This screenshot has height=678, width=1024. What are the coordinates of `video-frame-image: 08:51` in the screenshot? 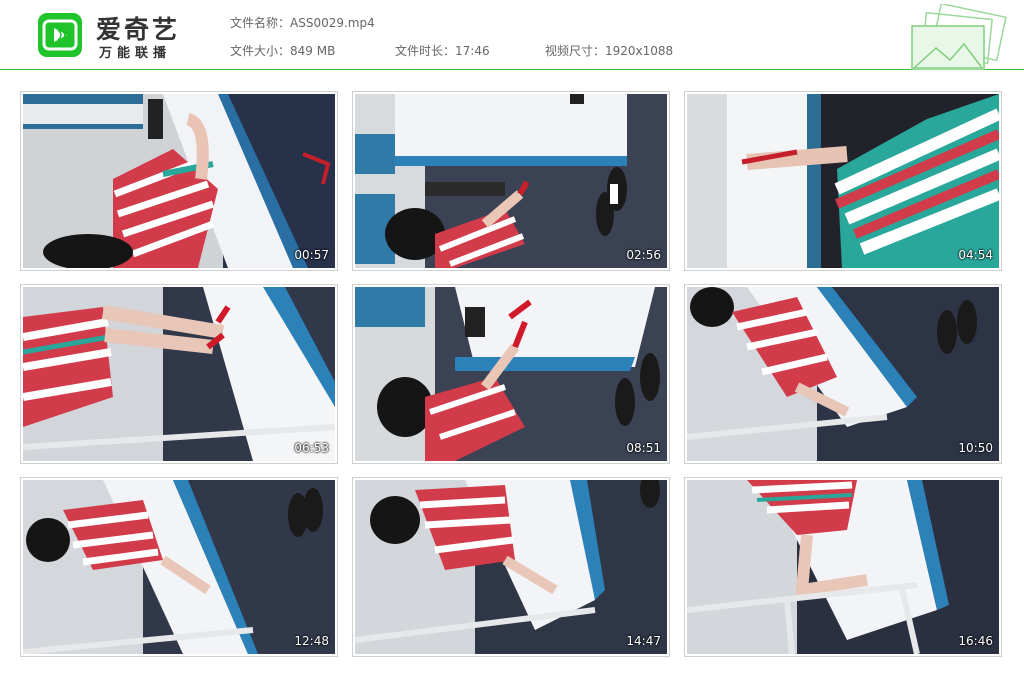 It's located at (511, 374).